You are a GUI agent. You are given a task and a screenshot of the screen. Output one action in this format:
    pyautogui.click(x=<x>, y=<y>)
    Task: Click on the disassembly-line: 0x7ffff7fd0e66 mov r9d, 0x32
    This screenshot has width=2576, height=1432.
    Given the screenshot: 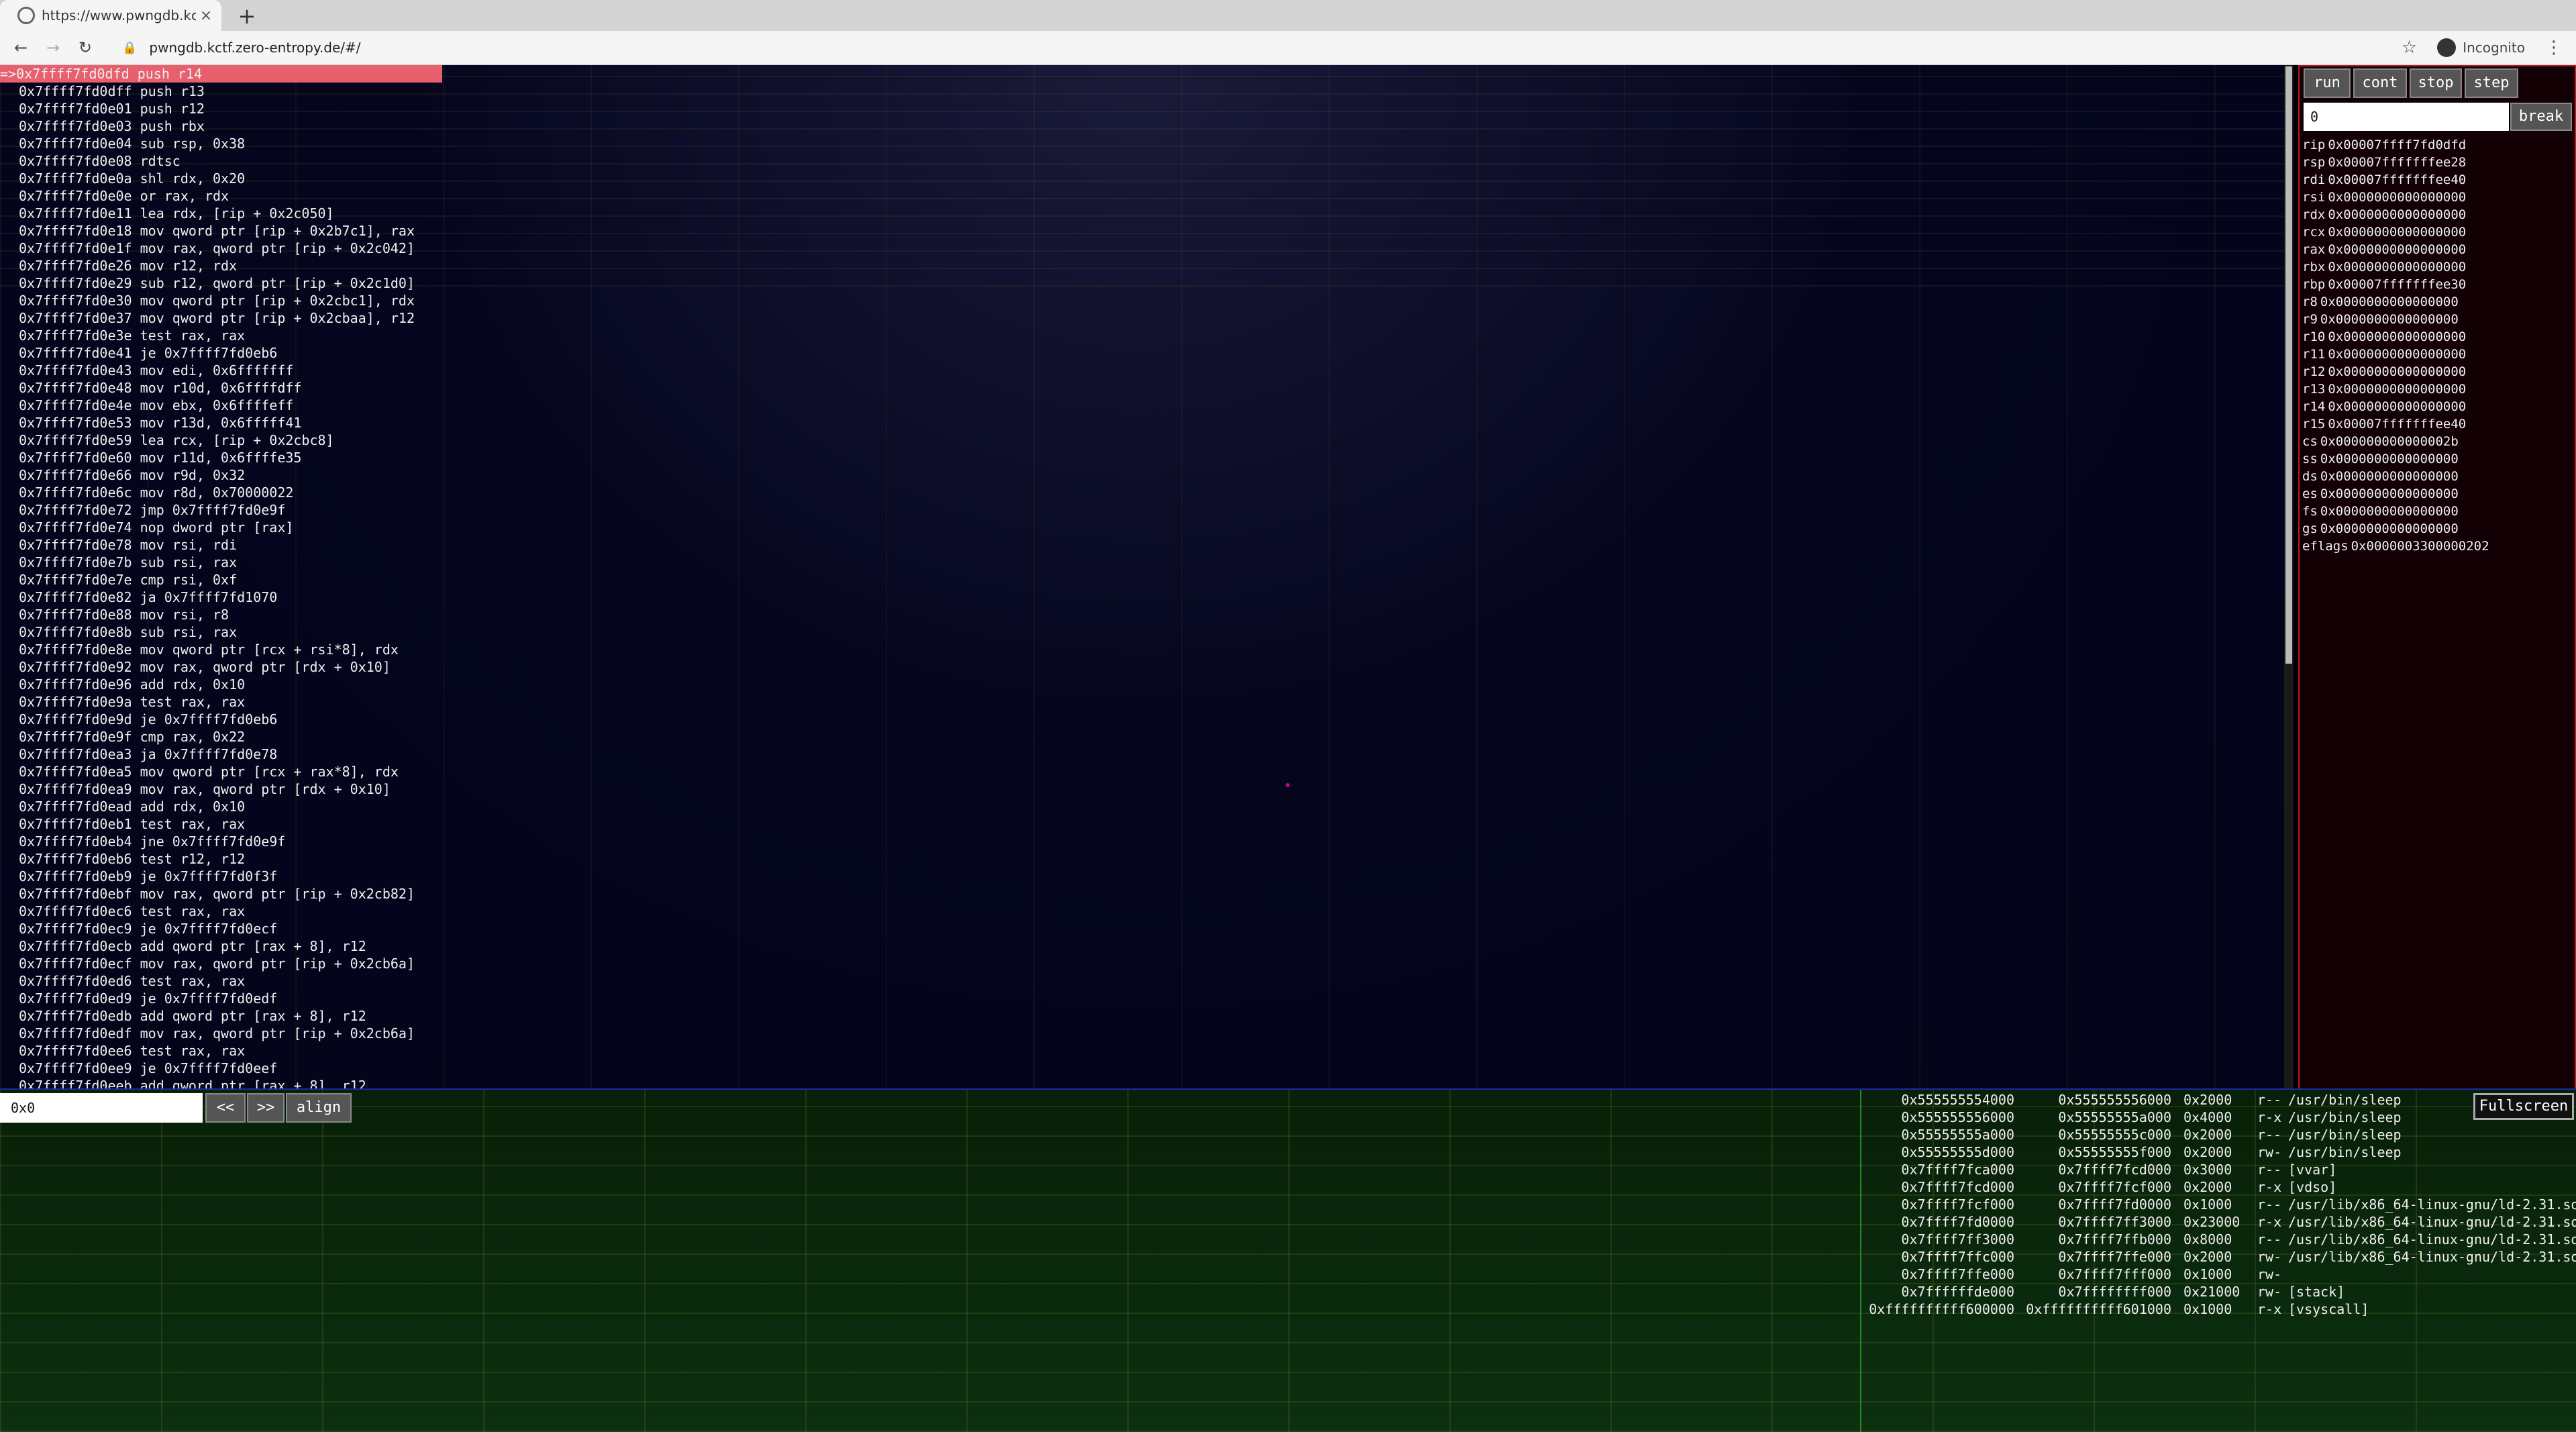 What is the action you would take?
    pyautogui.click(x=122, y=475)
    